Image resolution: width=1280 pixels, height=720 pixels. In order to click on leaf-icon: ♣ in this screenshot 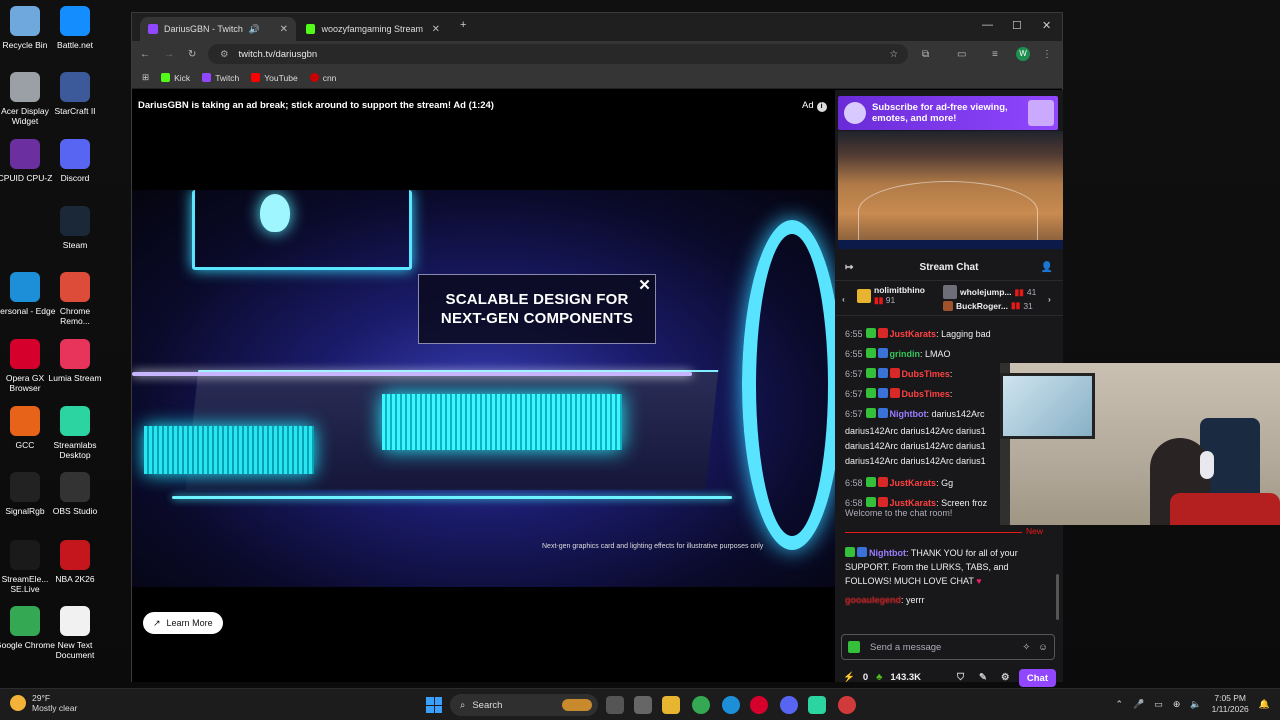, I will do `click(879, 677)`.